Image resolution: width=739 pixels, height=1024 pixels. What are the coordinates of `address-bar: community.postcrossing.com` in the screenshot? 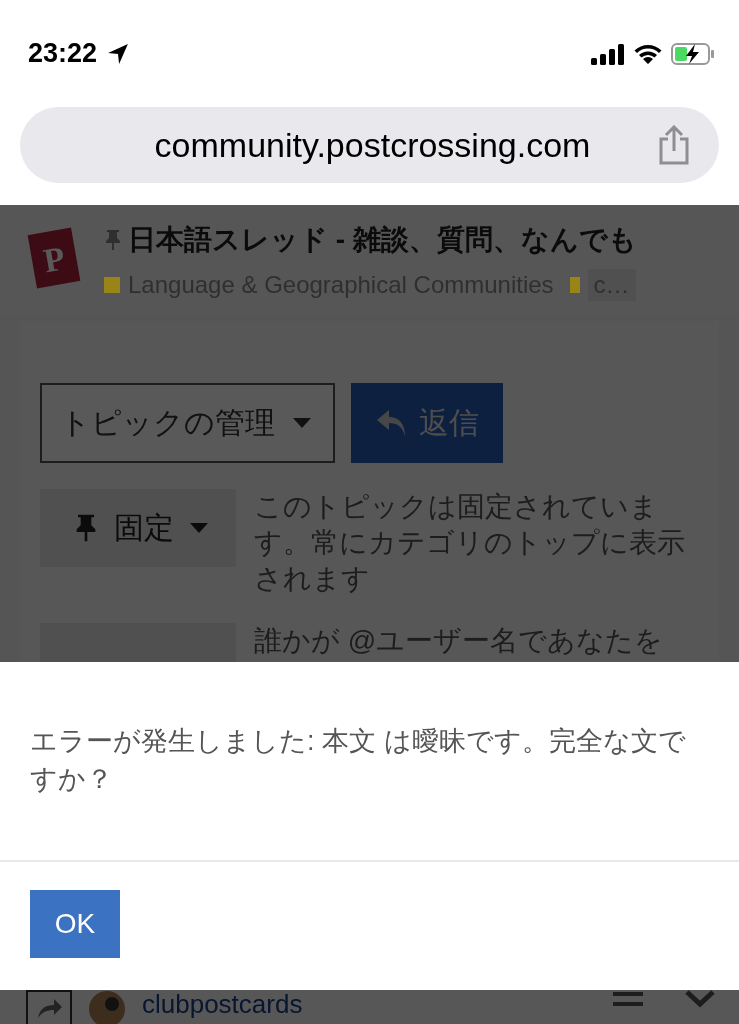 It's located at (369, 145).